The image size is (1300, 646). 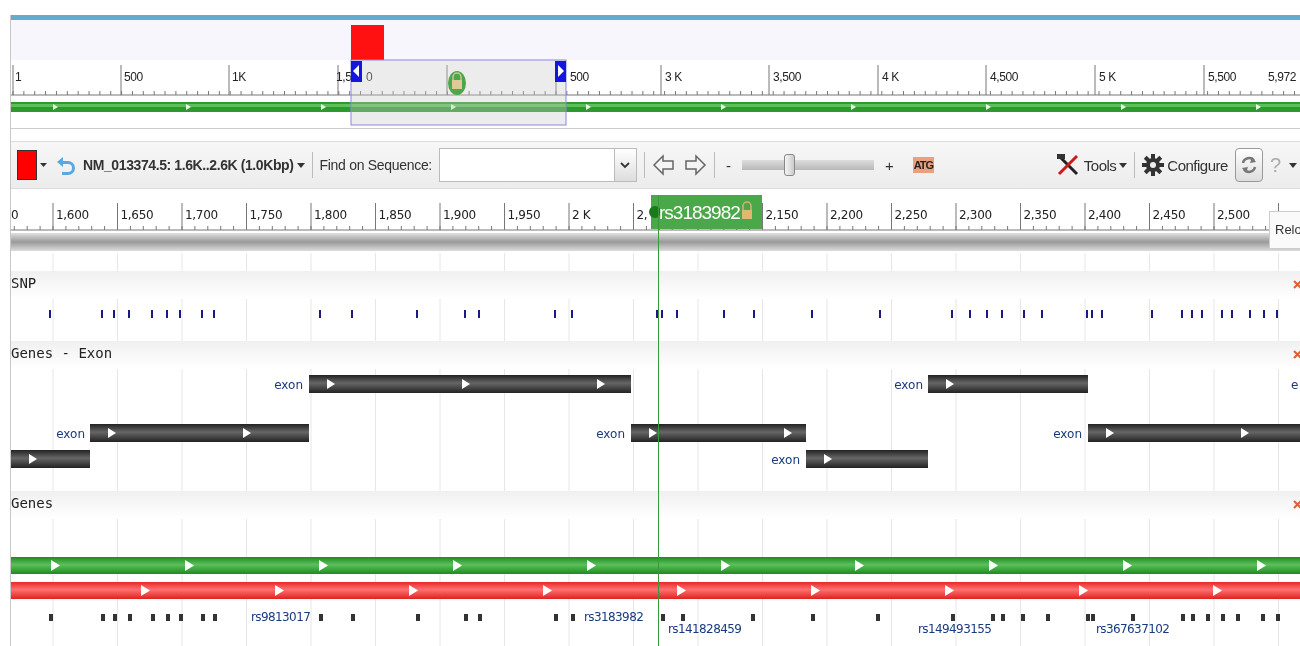 I want to click on ruler-label: 1K, so click(x=239, y=77).